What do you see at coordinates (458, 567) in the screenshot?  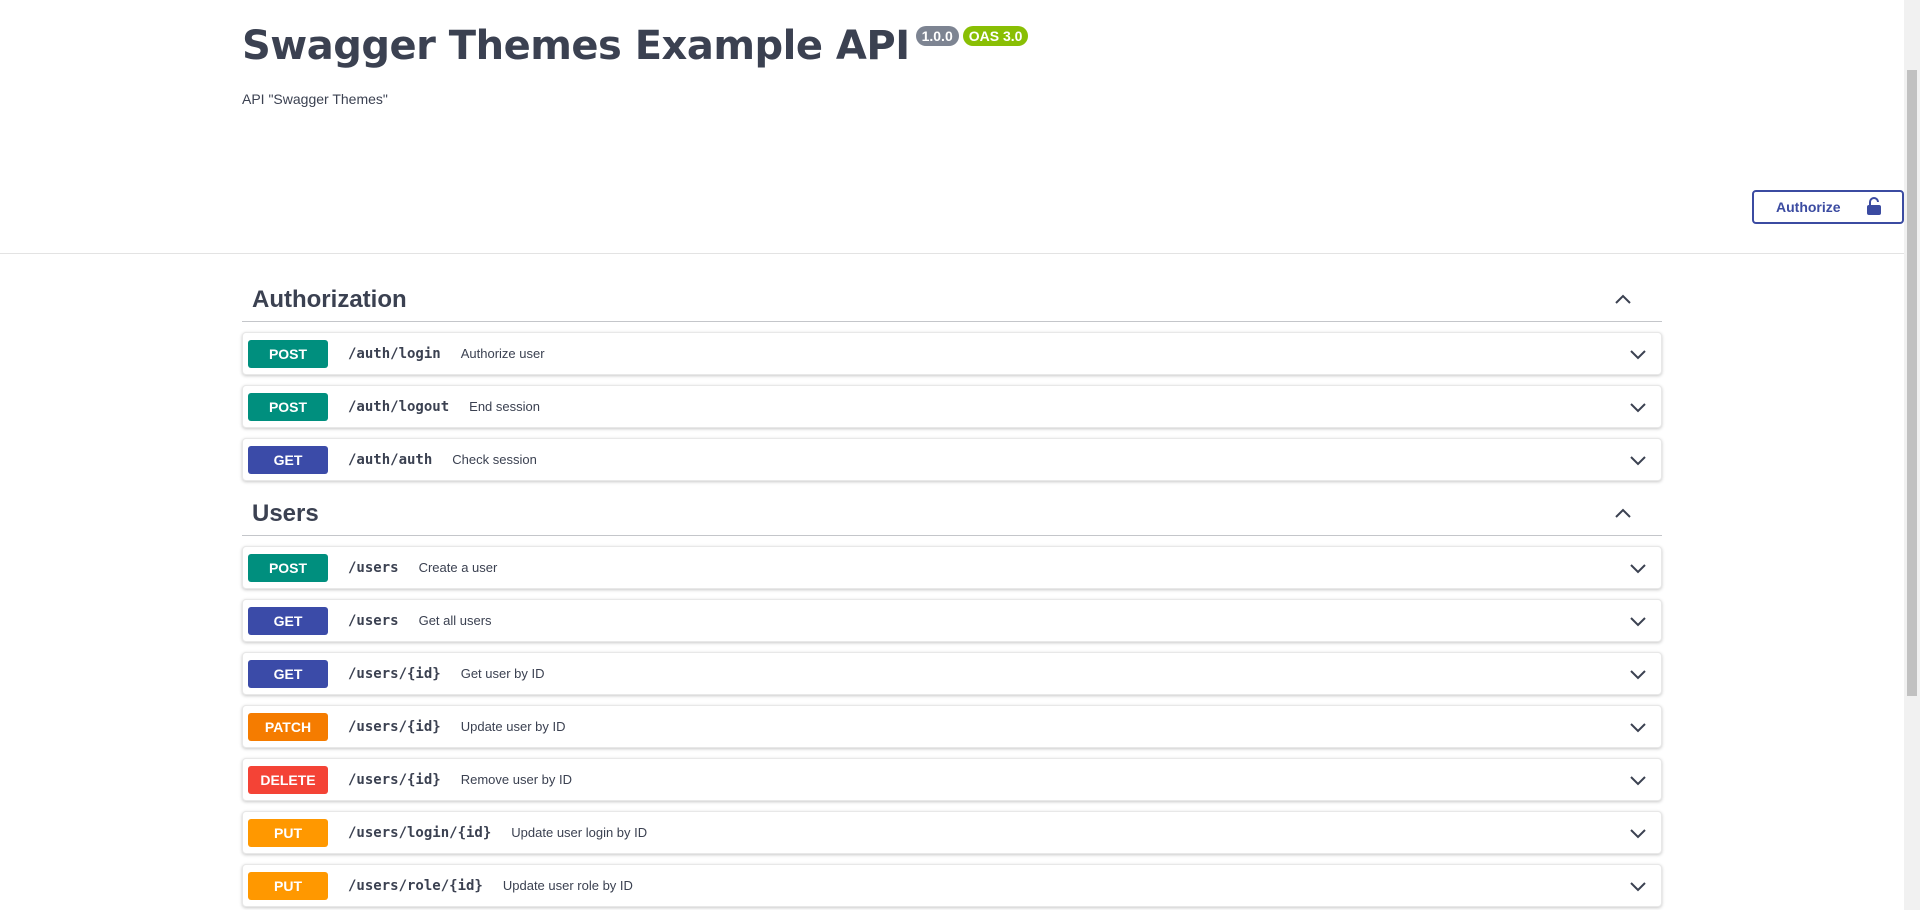 I see `operation-summary: Create a user` at bounding box center [458, 567].